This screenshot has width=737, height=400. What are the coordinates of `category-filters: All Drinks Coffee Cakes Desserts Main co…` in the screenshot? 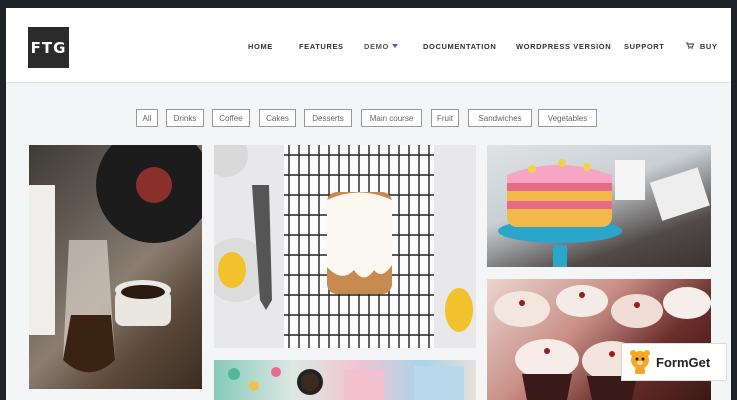 It's located at (368, 119).